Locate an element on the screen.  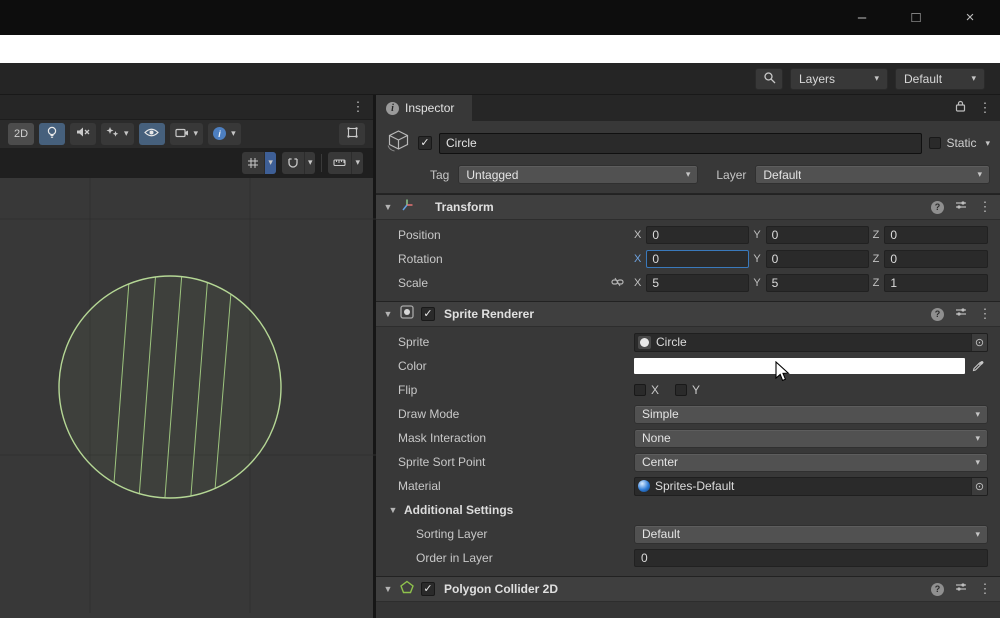
layout-dropdown: Default ▾ is located at coordinates (940, 78).